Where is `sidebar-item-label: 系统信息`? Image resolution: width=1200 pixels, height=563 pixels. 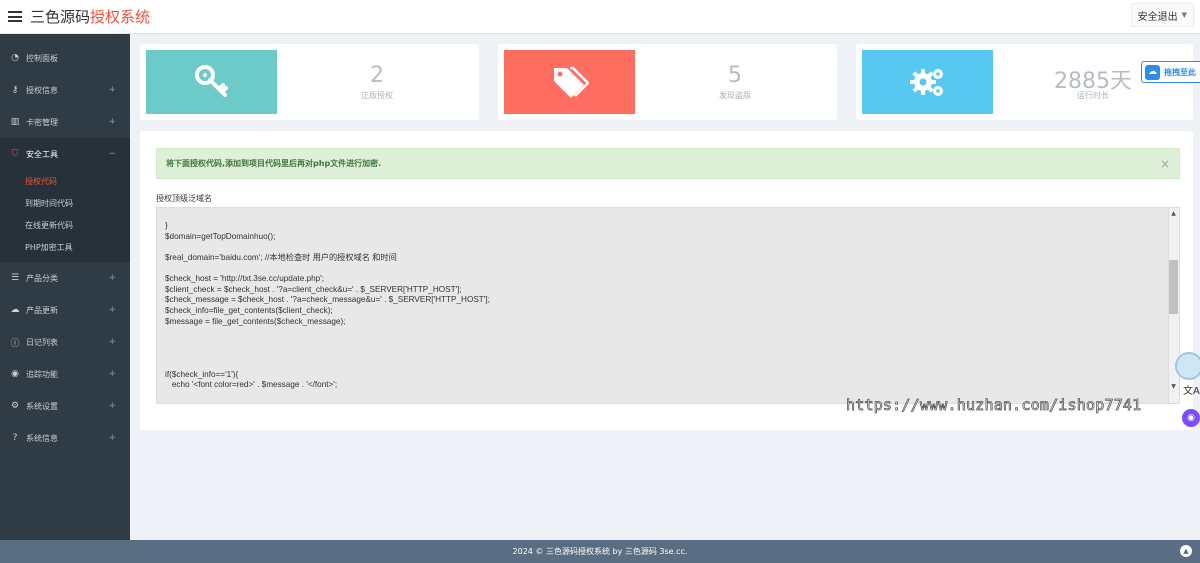
sidebar-item-label: 系统信息 is located at coordinates (42, 438).